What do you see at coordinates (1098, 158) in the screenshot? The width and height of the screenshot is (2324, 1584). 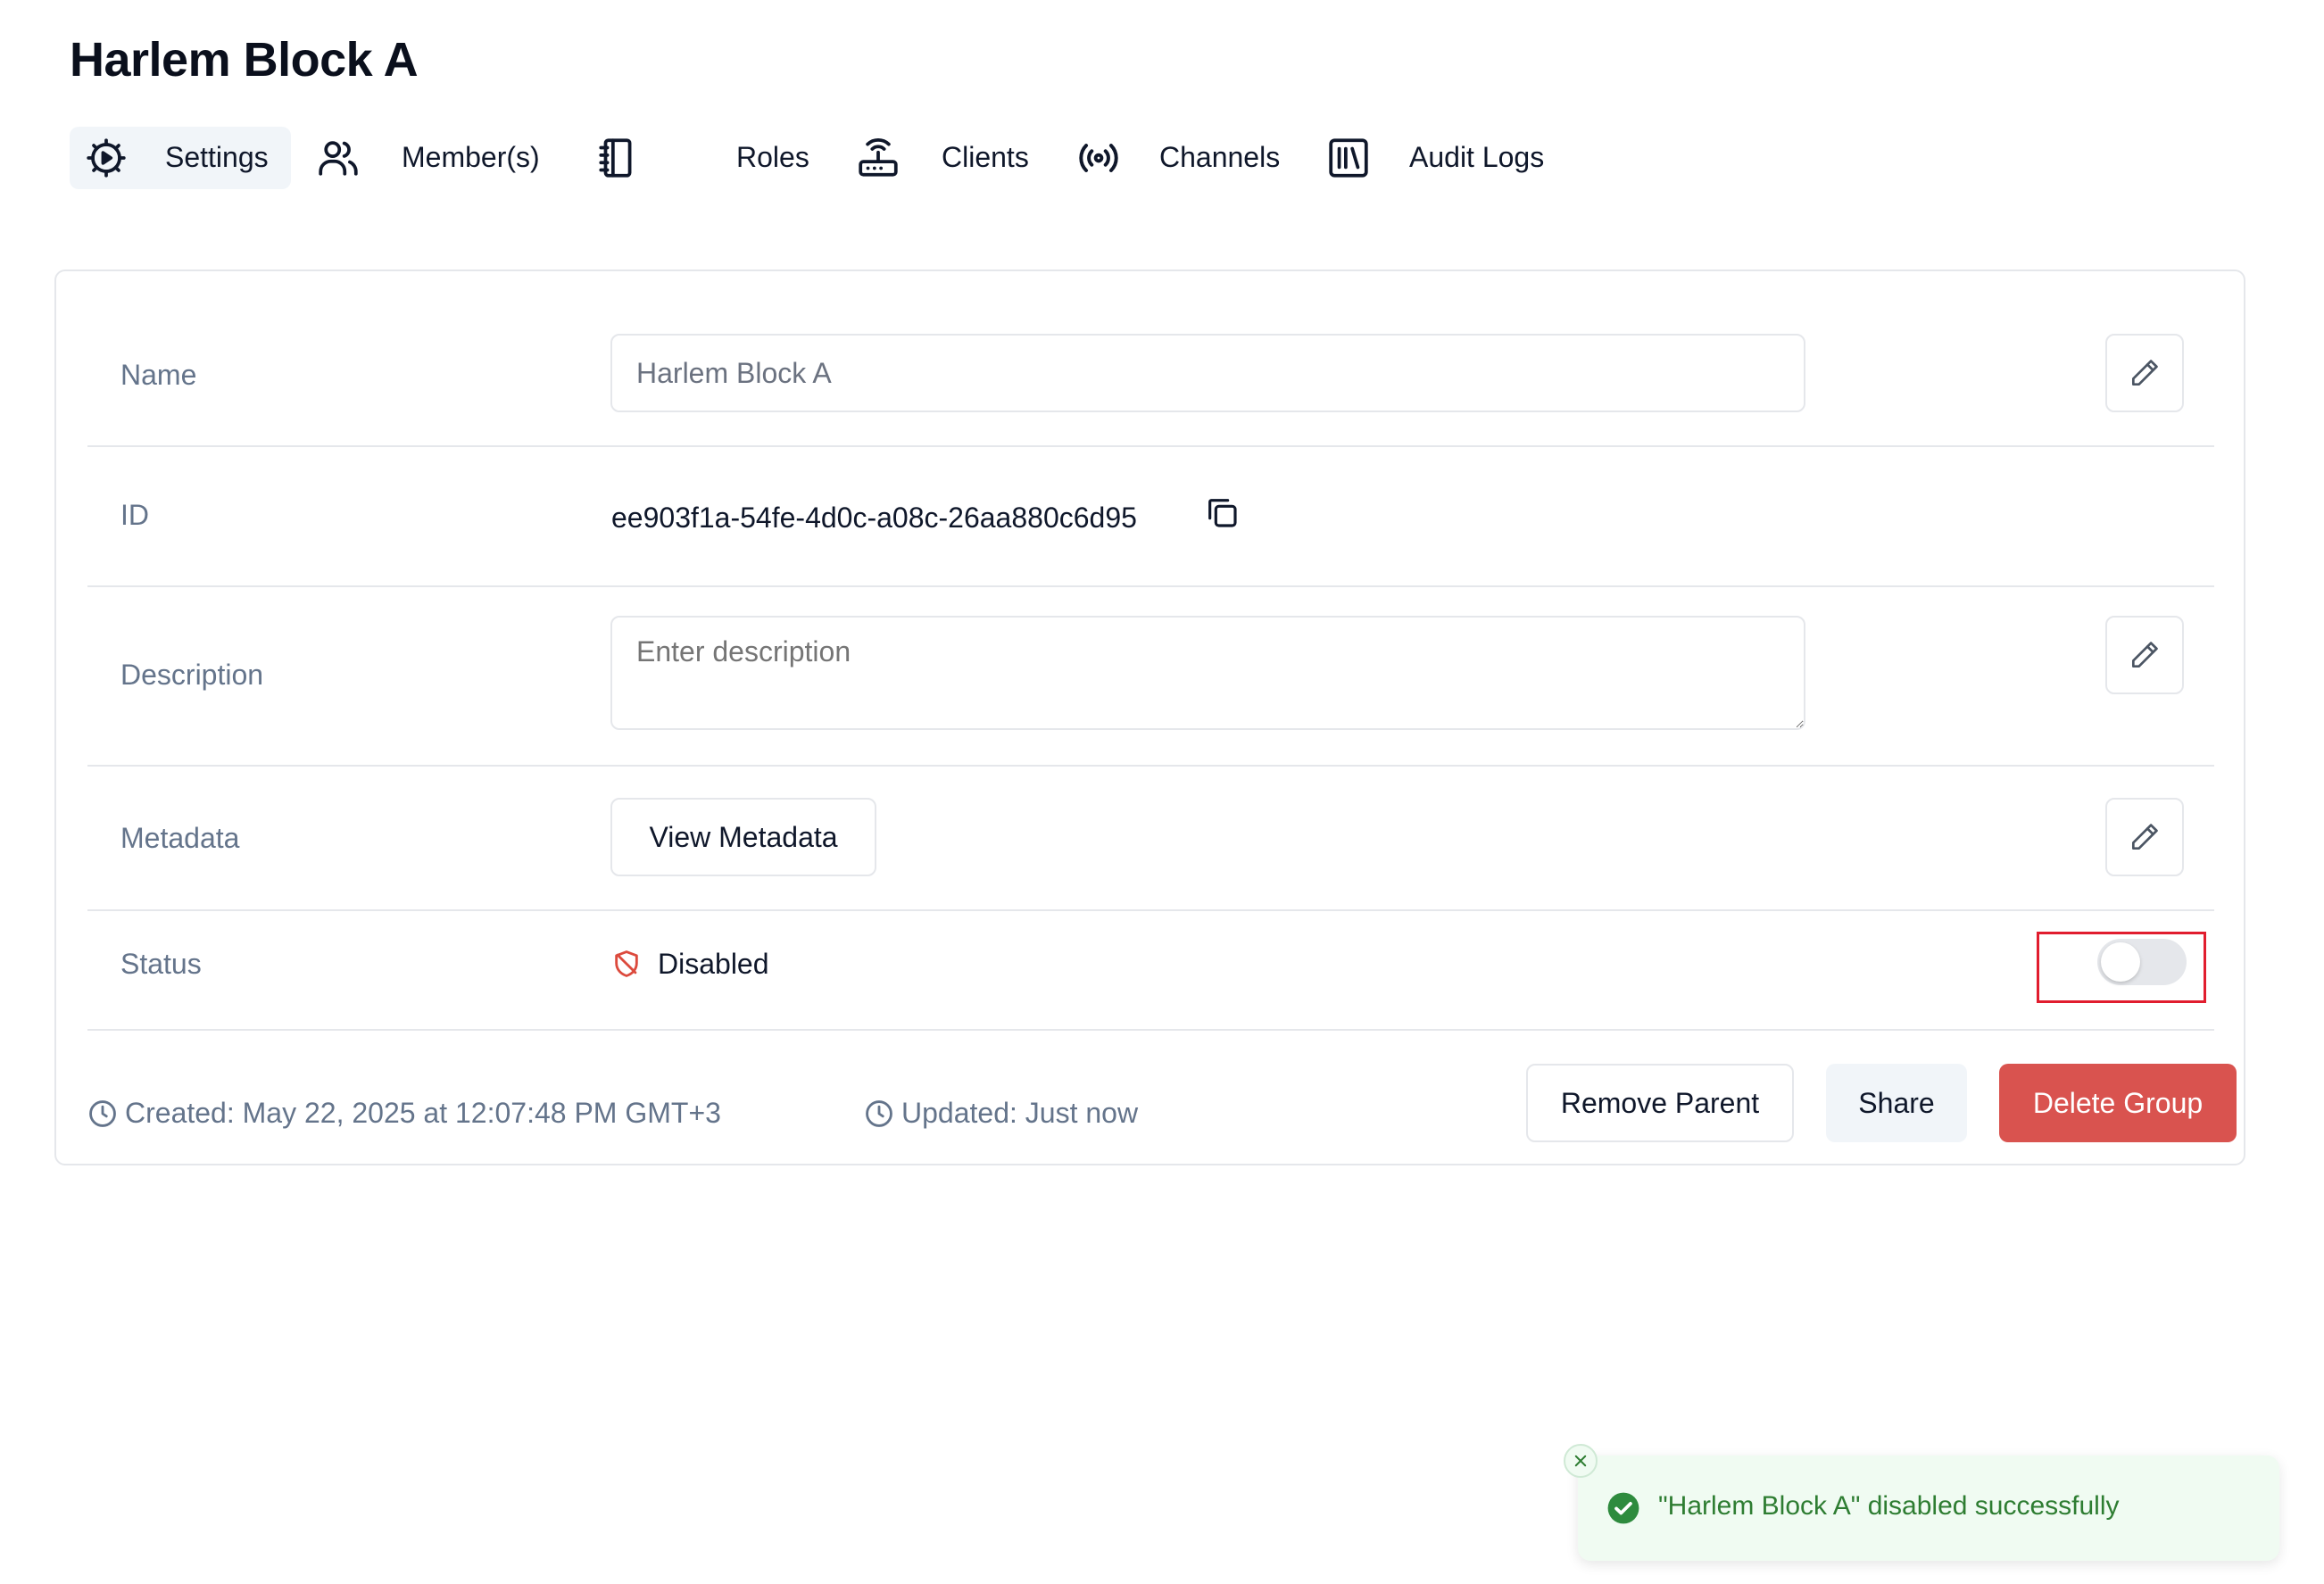 I see `radio-broadcast-icon` at bounding box center [1098, 158].